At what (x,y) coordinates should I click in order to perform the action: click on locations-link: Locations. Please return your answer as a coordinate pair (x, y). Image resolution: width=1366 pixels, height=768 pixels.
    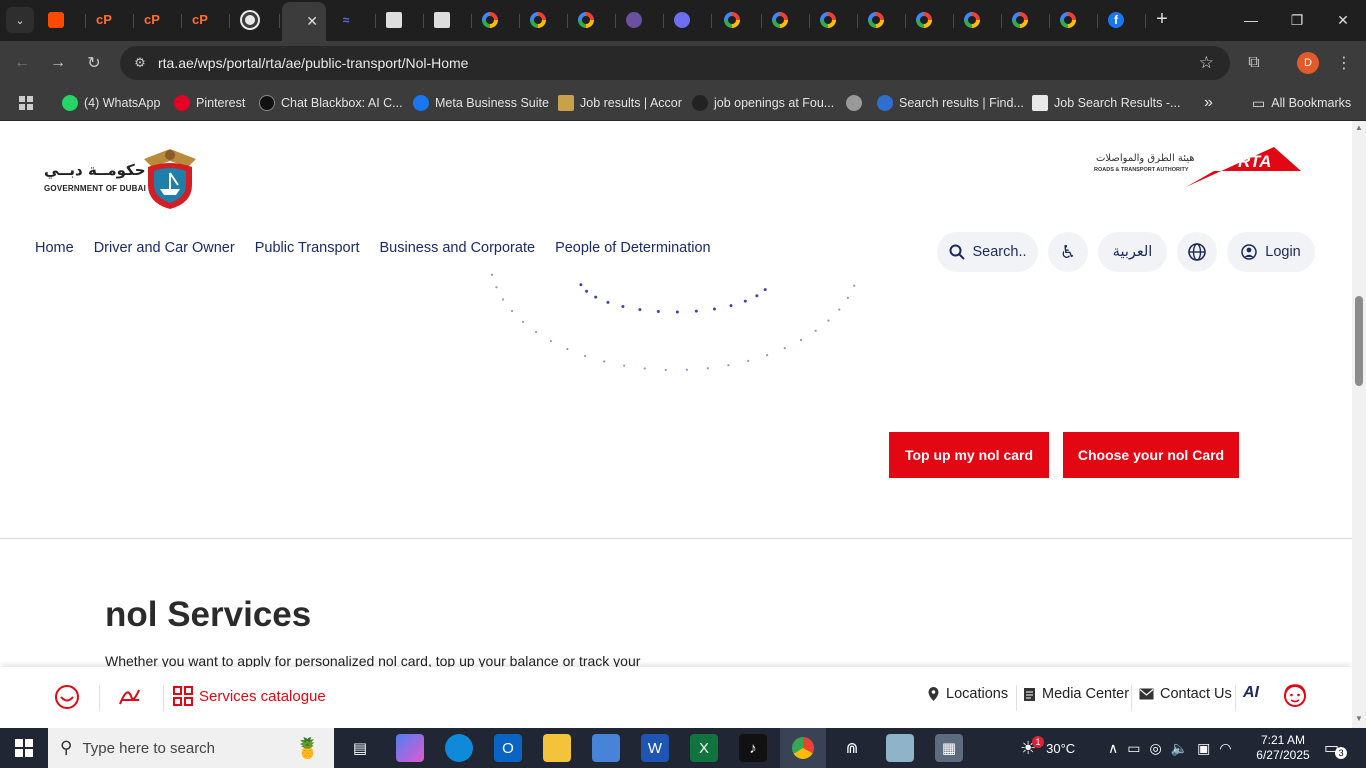
    Looking at the image, I should click on (967, 694).